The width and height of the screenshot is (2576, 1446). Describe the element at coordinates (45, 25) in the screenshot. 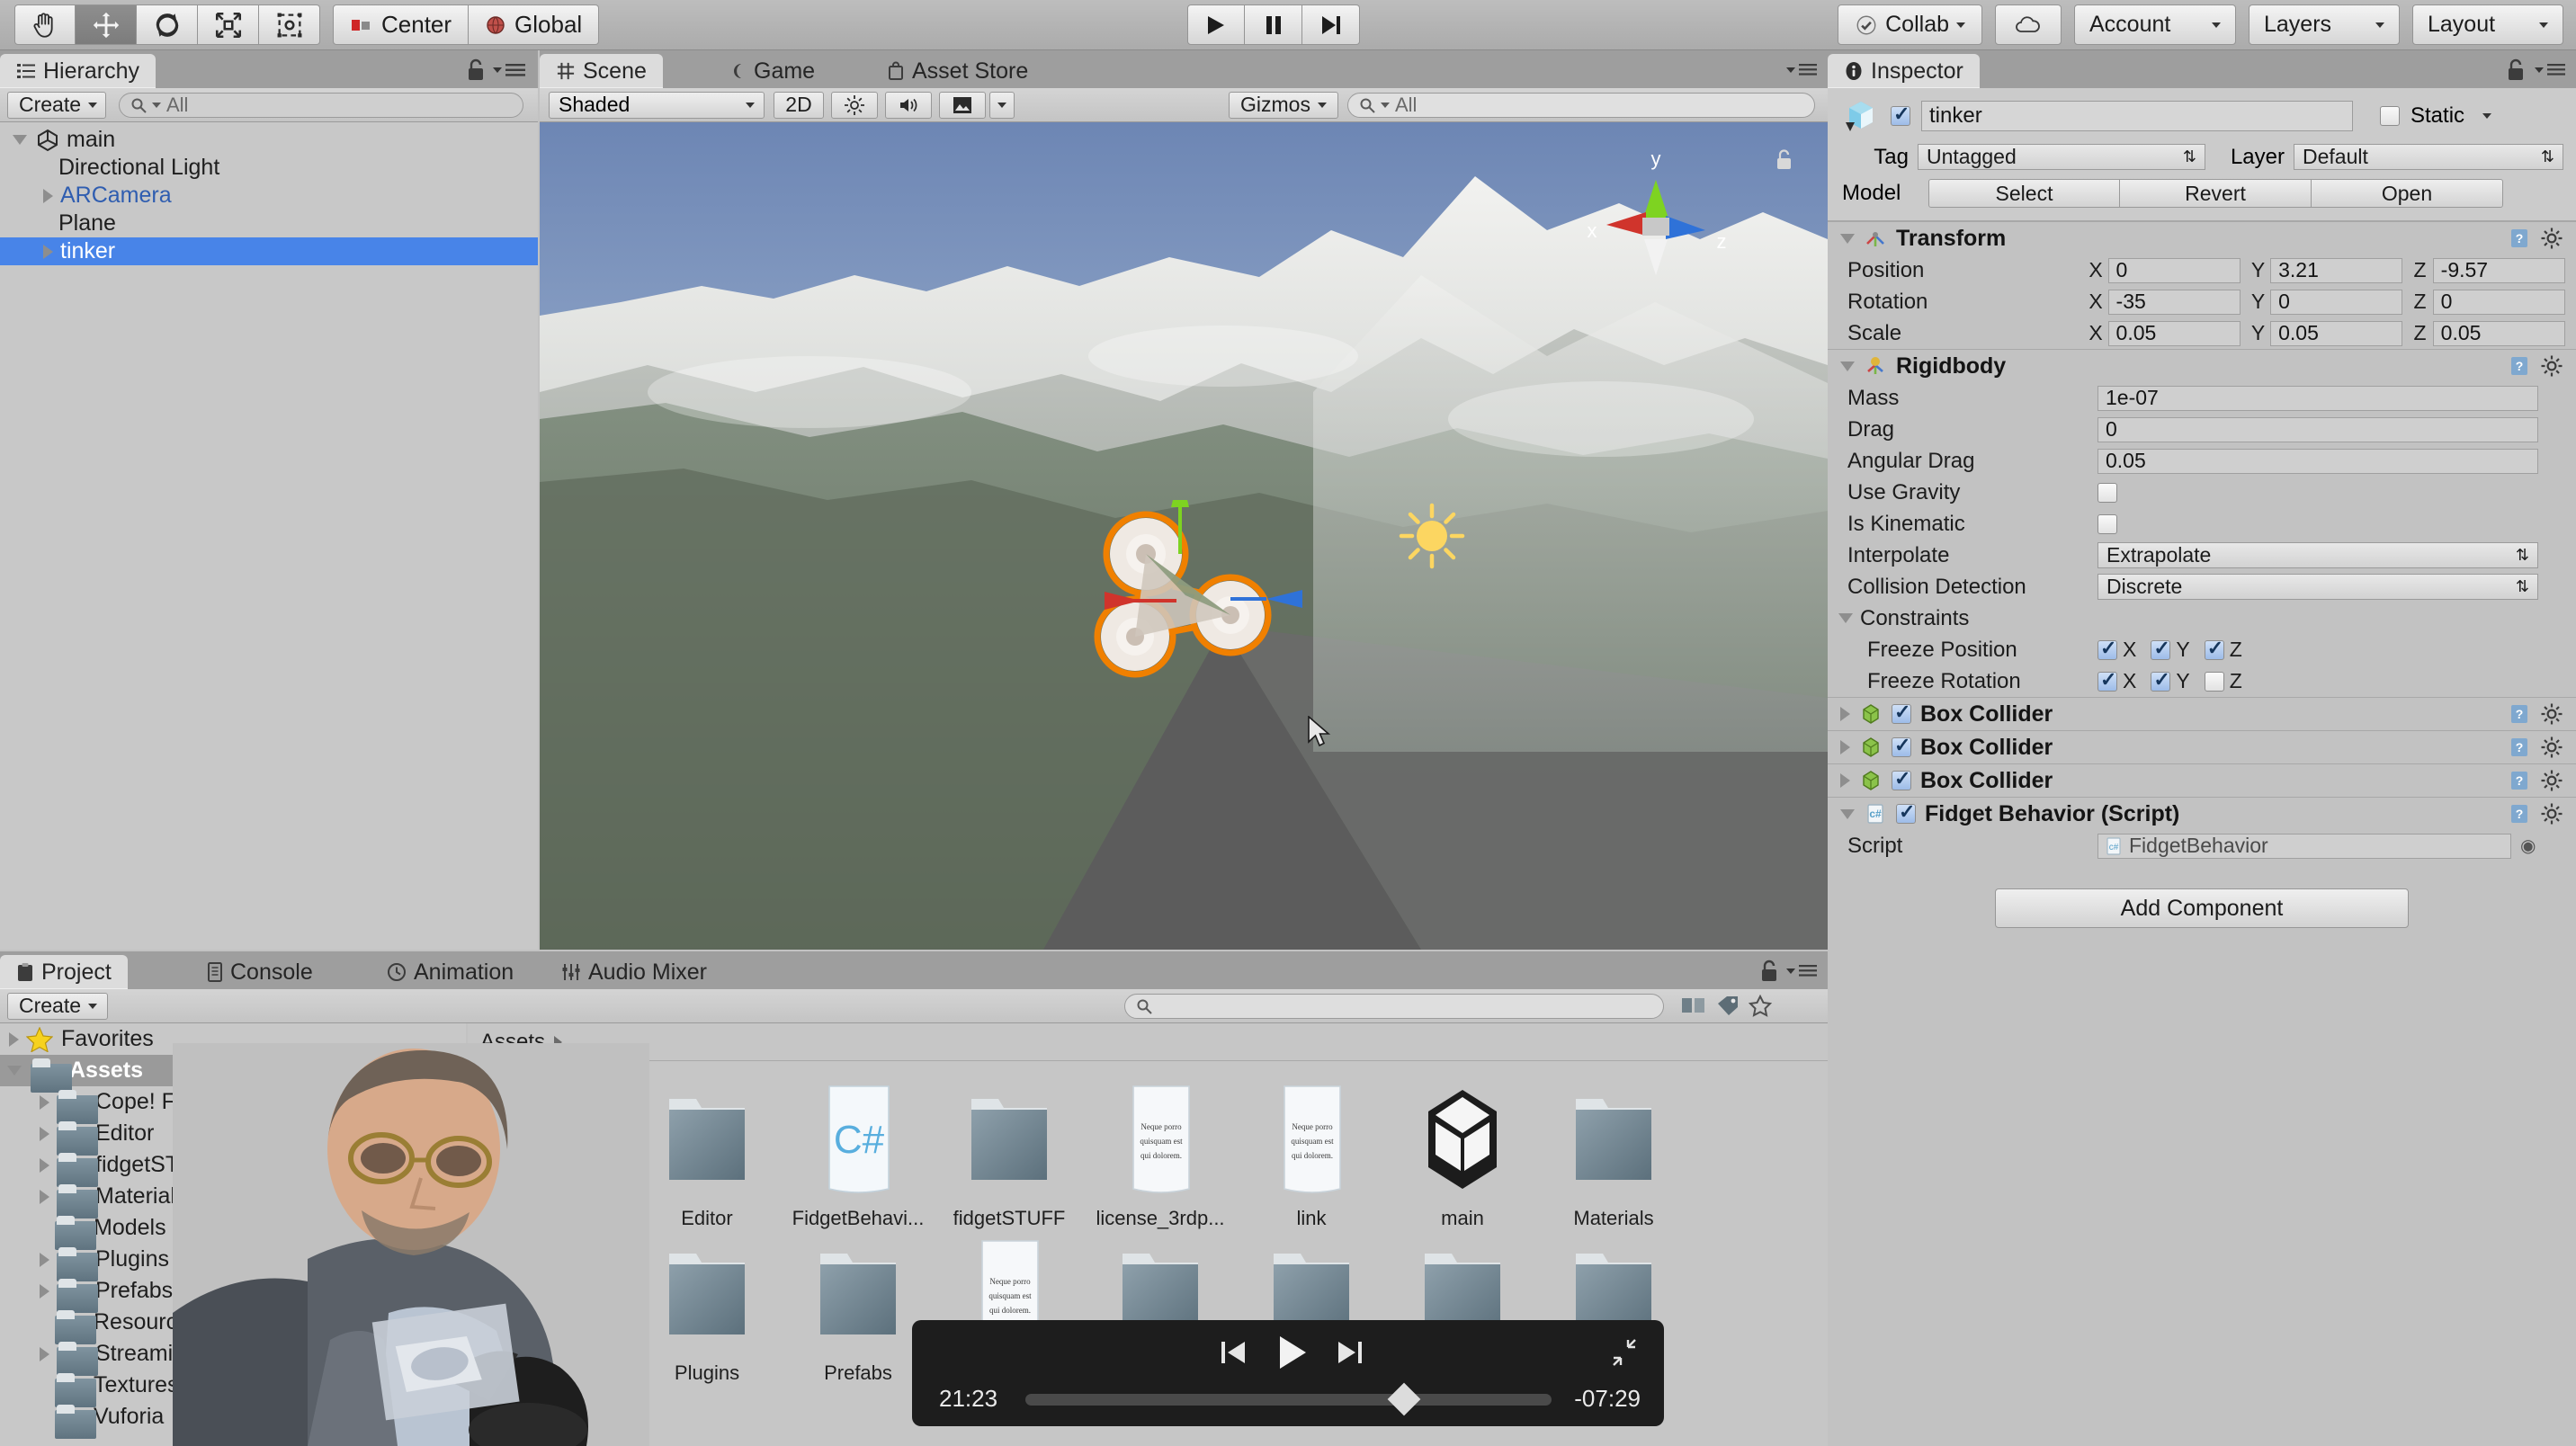

I see `hand-tool-button` at that location.